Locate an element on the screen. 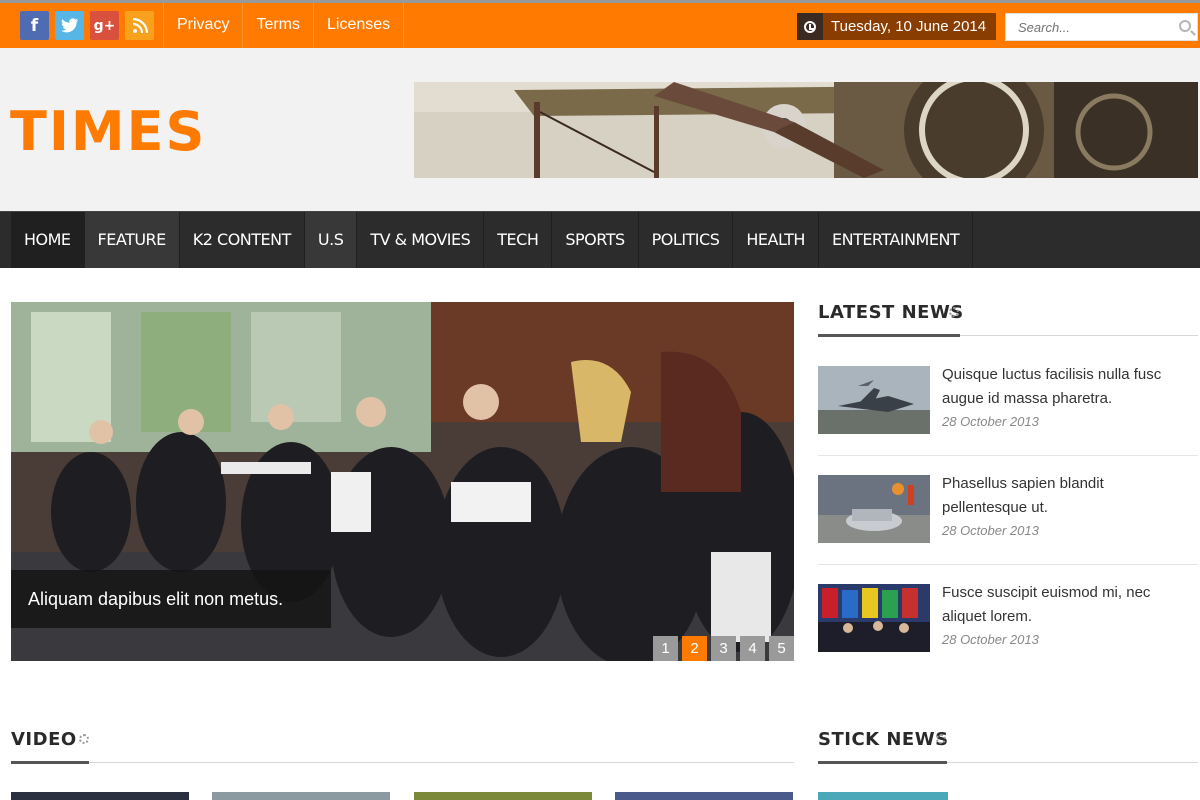  stick-news-thumbnail is located at coordinates (883, 796).